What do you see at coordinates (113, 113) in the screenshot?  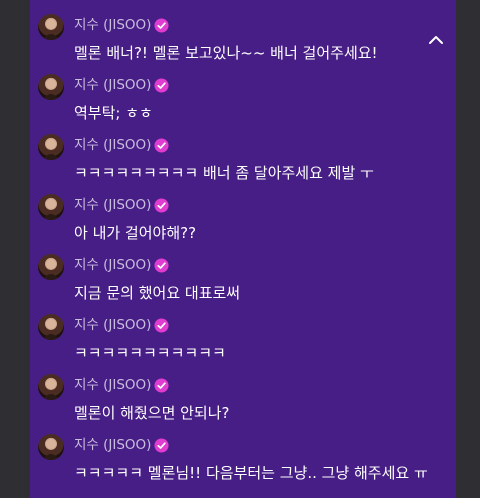 I see `message-text: 역부탁; ㅎㅎ` at bounding box center [113, 113].